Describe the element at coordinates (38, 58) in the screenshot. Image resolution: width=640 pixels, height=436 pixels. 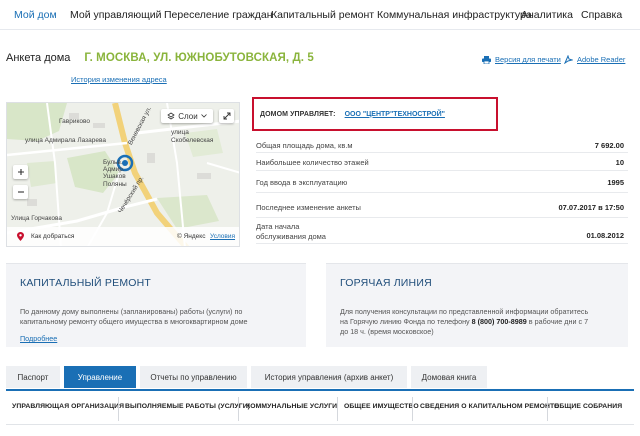
I see `page-title: Анкета дома` at that location.